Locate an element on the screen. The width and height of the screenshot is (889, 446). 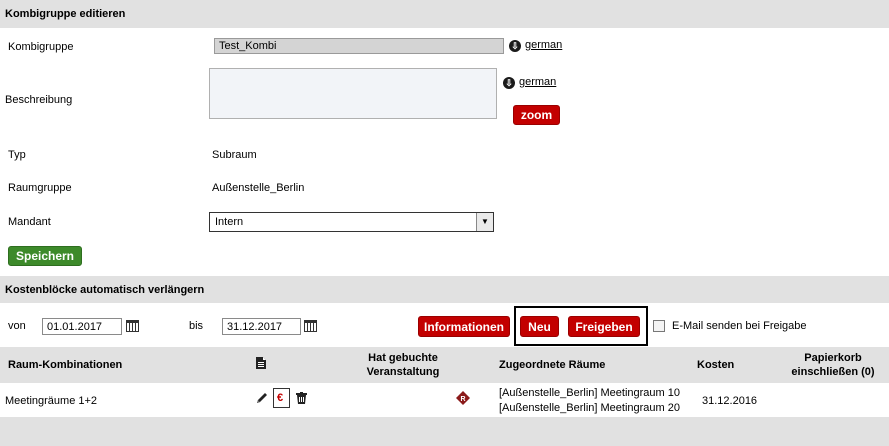
section-title-cost: Kostenblöcke automatisch verlängern is located at coordinates (105, 289).